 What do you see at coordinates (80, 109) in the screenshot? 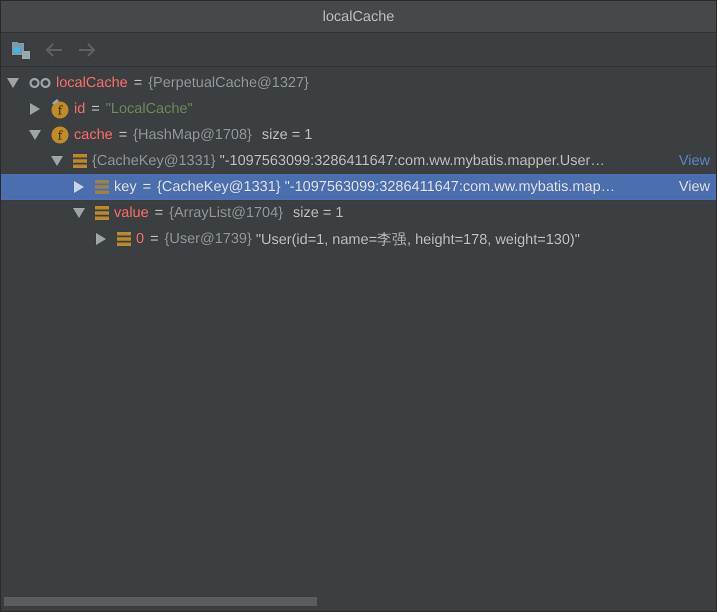
I see `variable-name: id` at bounding box center [80, 109].